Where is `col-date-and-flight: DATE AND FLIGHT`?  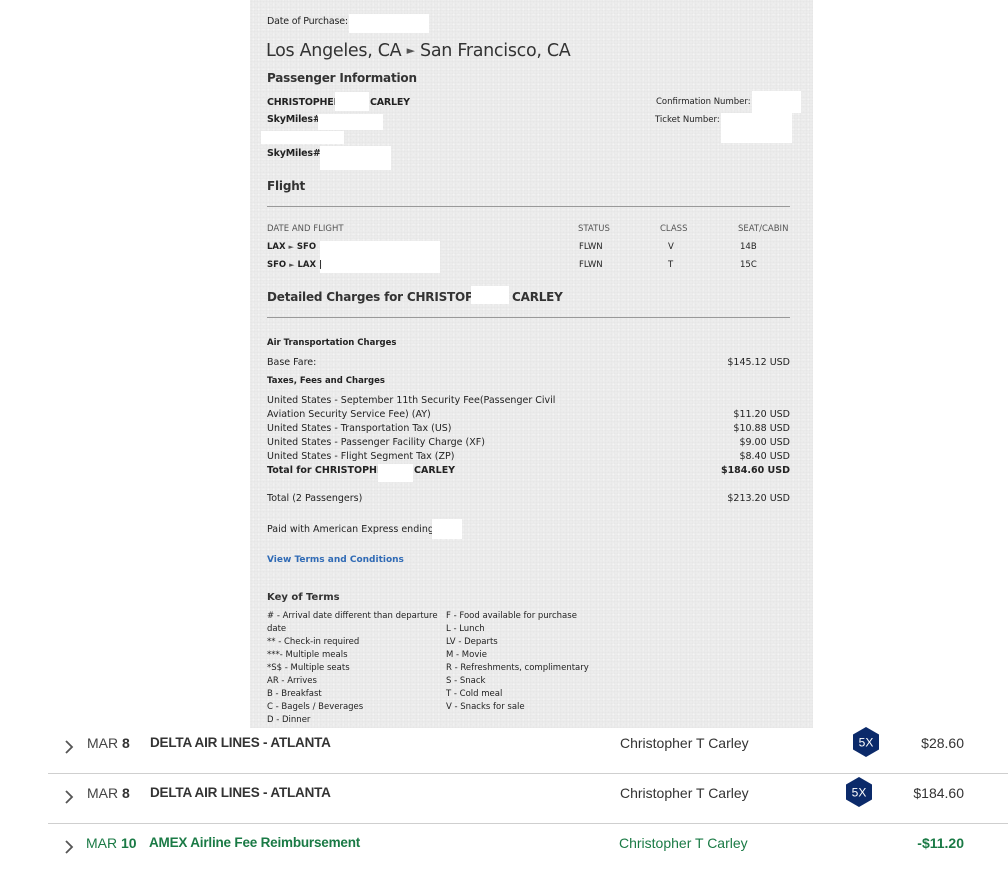
col-date-and-flight: DATE AND FLIGHT is located at coordinates (305, 229).